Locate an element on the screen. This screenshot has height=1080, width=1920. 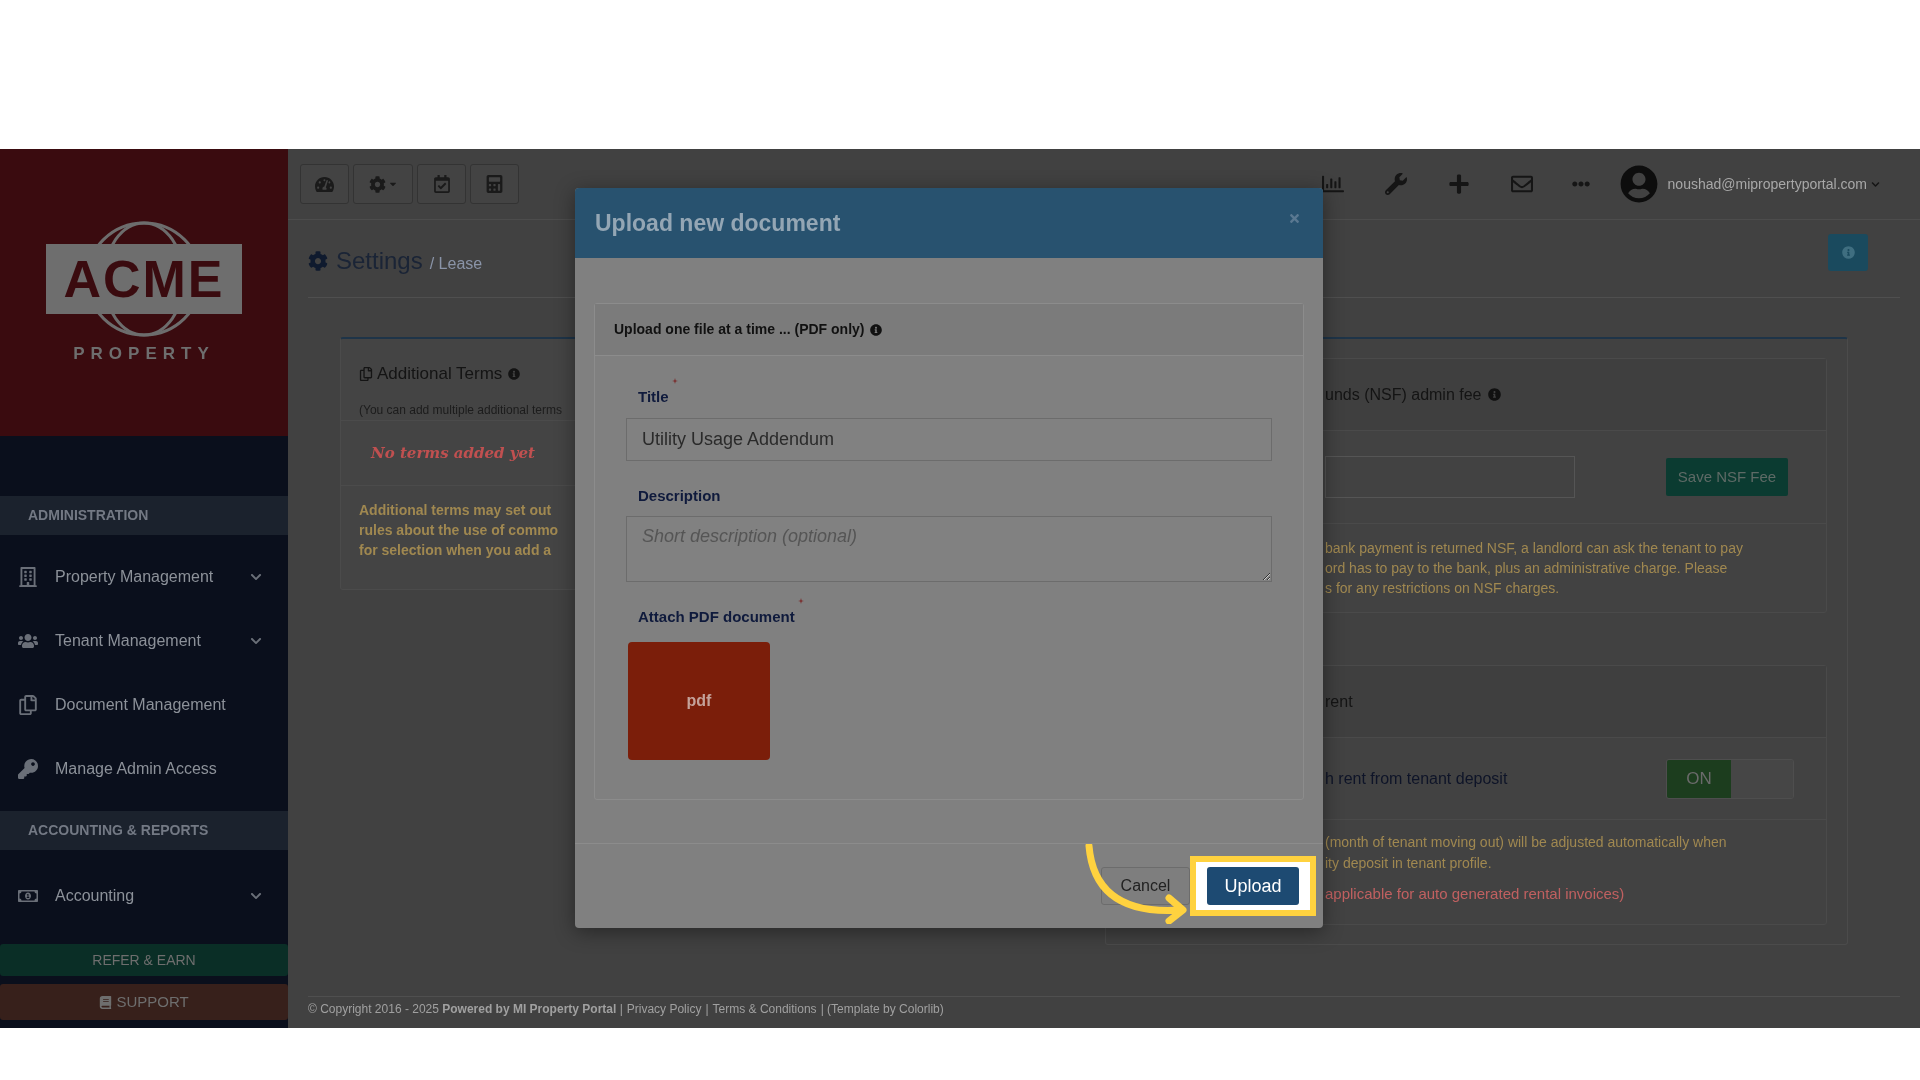
help-text: (month of tenant moving out) will be adjusted automatically when is located at coordinates (1526, 842).